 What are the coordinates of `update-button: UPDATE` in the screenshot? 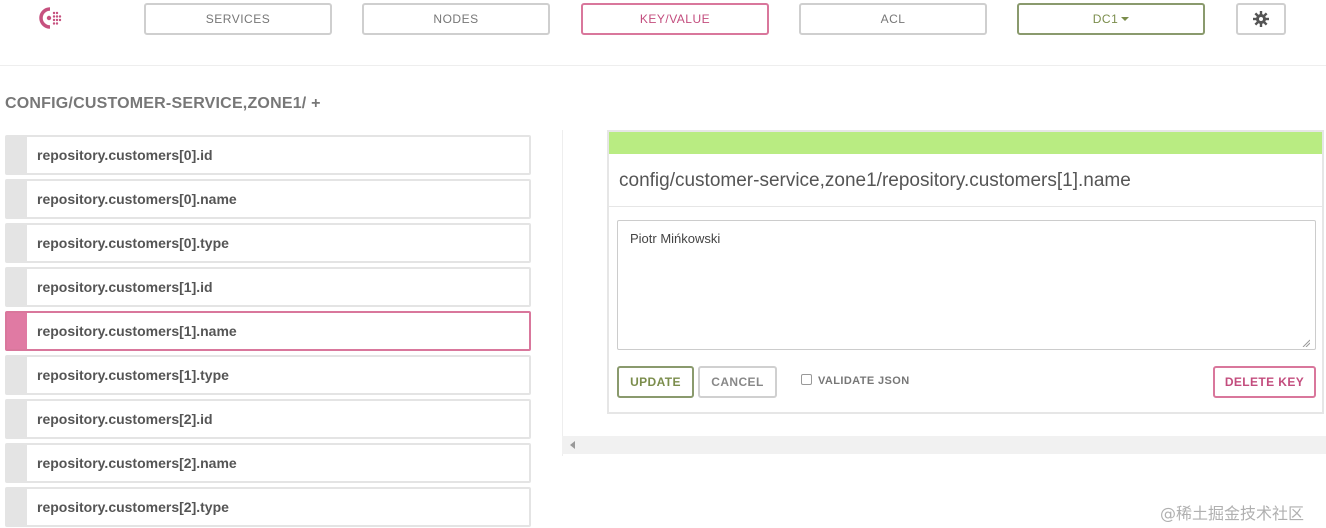 It's located at (655, 382).